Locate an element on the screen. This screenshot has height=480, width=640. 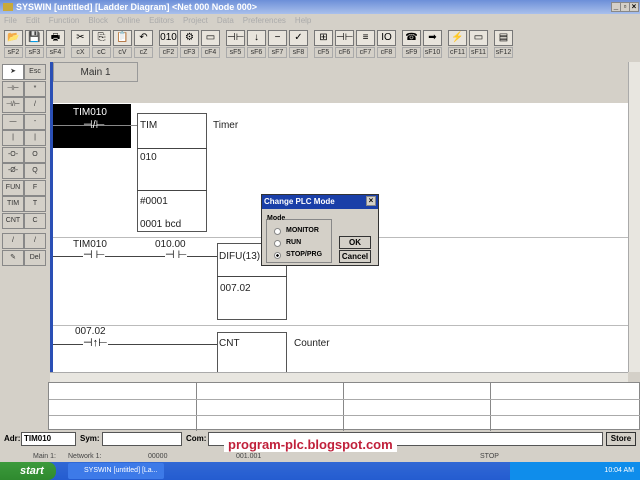
rung-comment: Timer is located at coordinates (226, 125).